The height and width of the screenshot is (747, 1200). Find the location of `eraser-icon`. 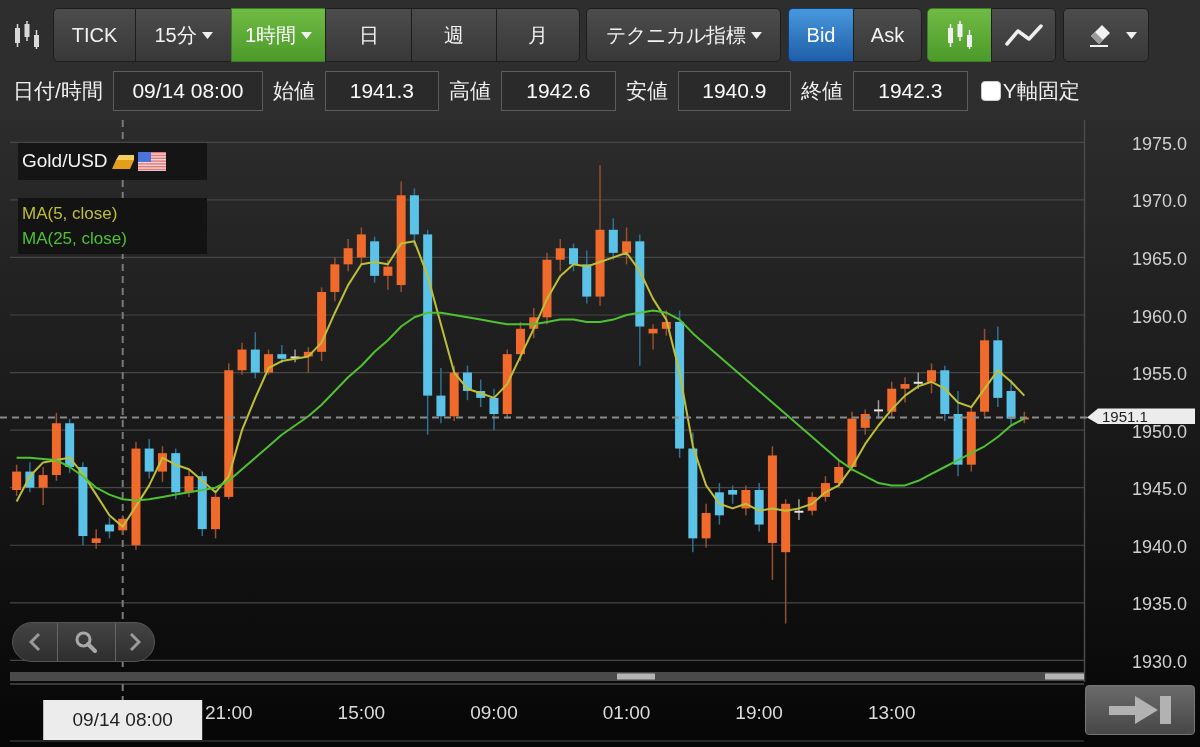

eraser-icon is located at coordinates (1099, 35).